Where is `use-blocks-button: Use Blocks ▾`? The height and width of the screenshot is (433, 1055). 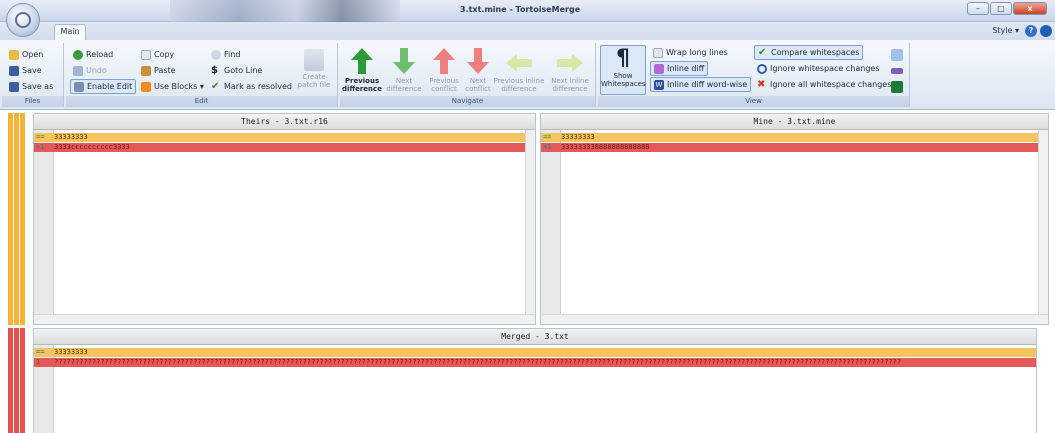 use-blocks-button: Use Blocks ▾ is located at coordinates (172, 86).